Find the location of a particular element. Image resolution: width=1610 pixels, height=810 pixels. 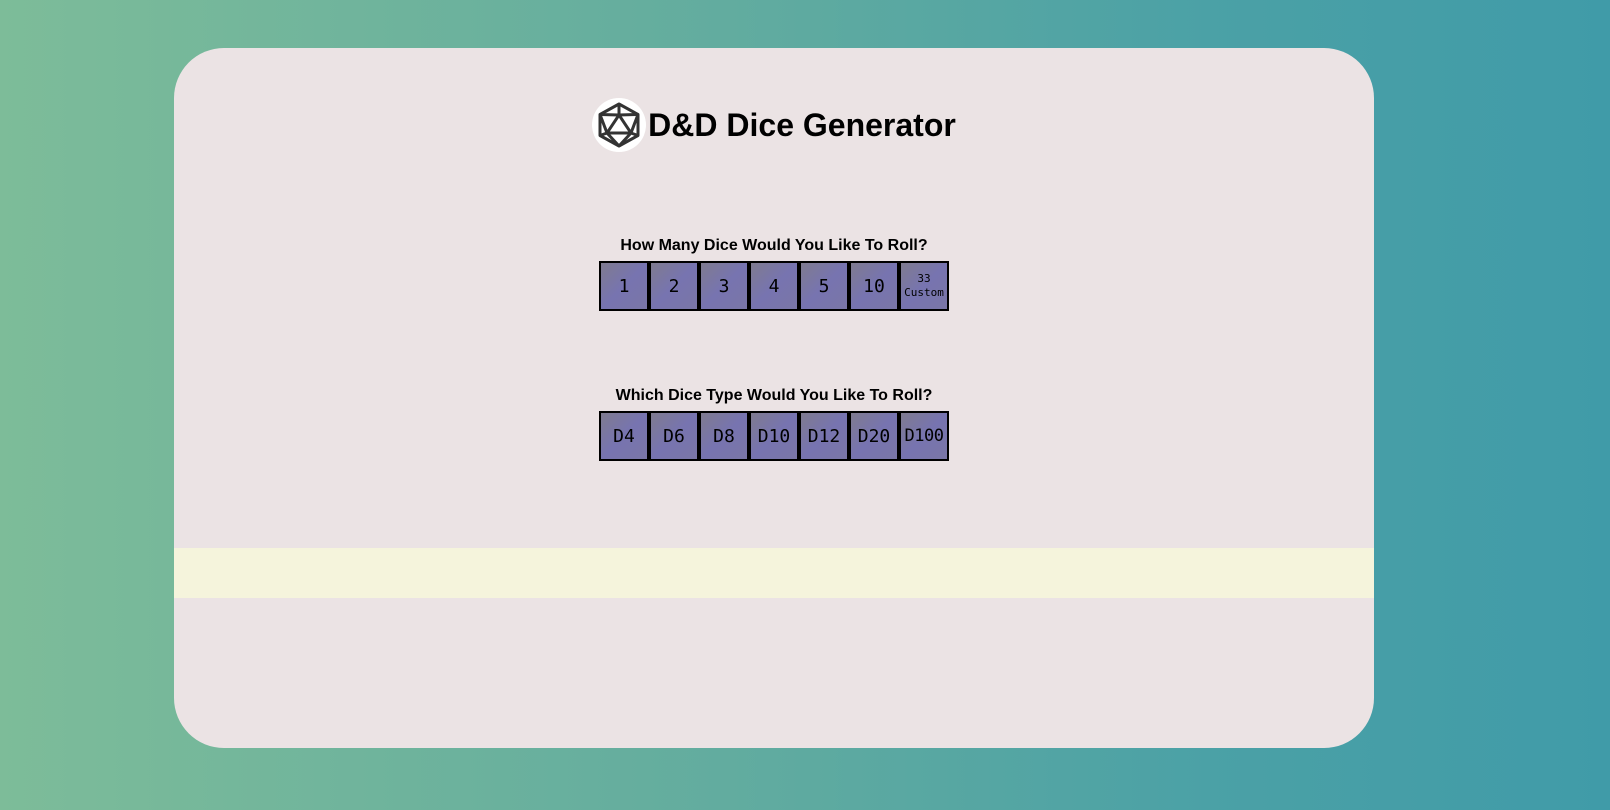

result-band is located at coordinates (774, 573).